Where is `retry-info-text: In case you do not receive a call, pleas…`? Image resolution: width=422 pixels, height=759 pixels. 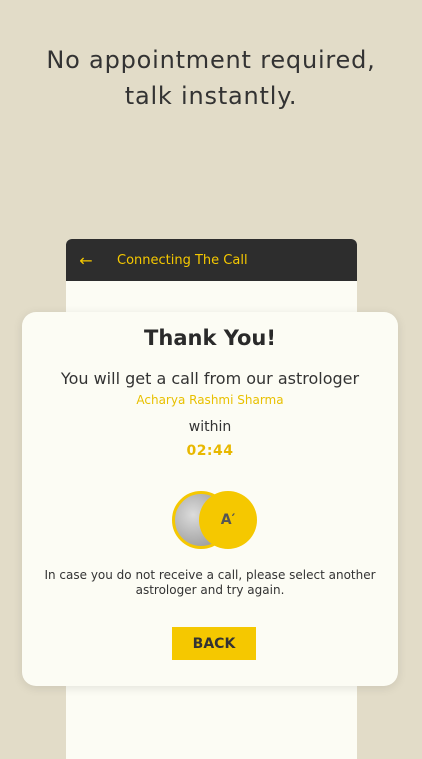 retry-info-text: In case you do not receive a call, pleas… is located at coordinates (210, 582).